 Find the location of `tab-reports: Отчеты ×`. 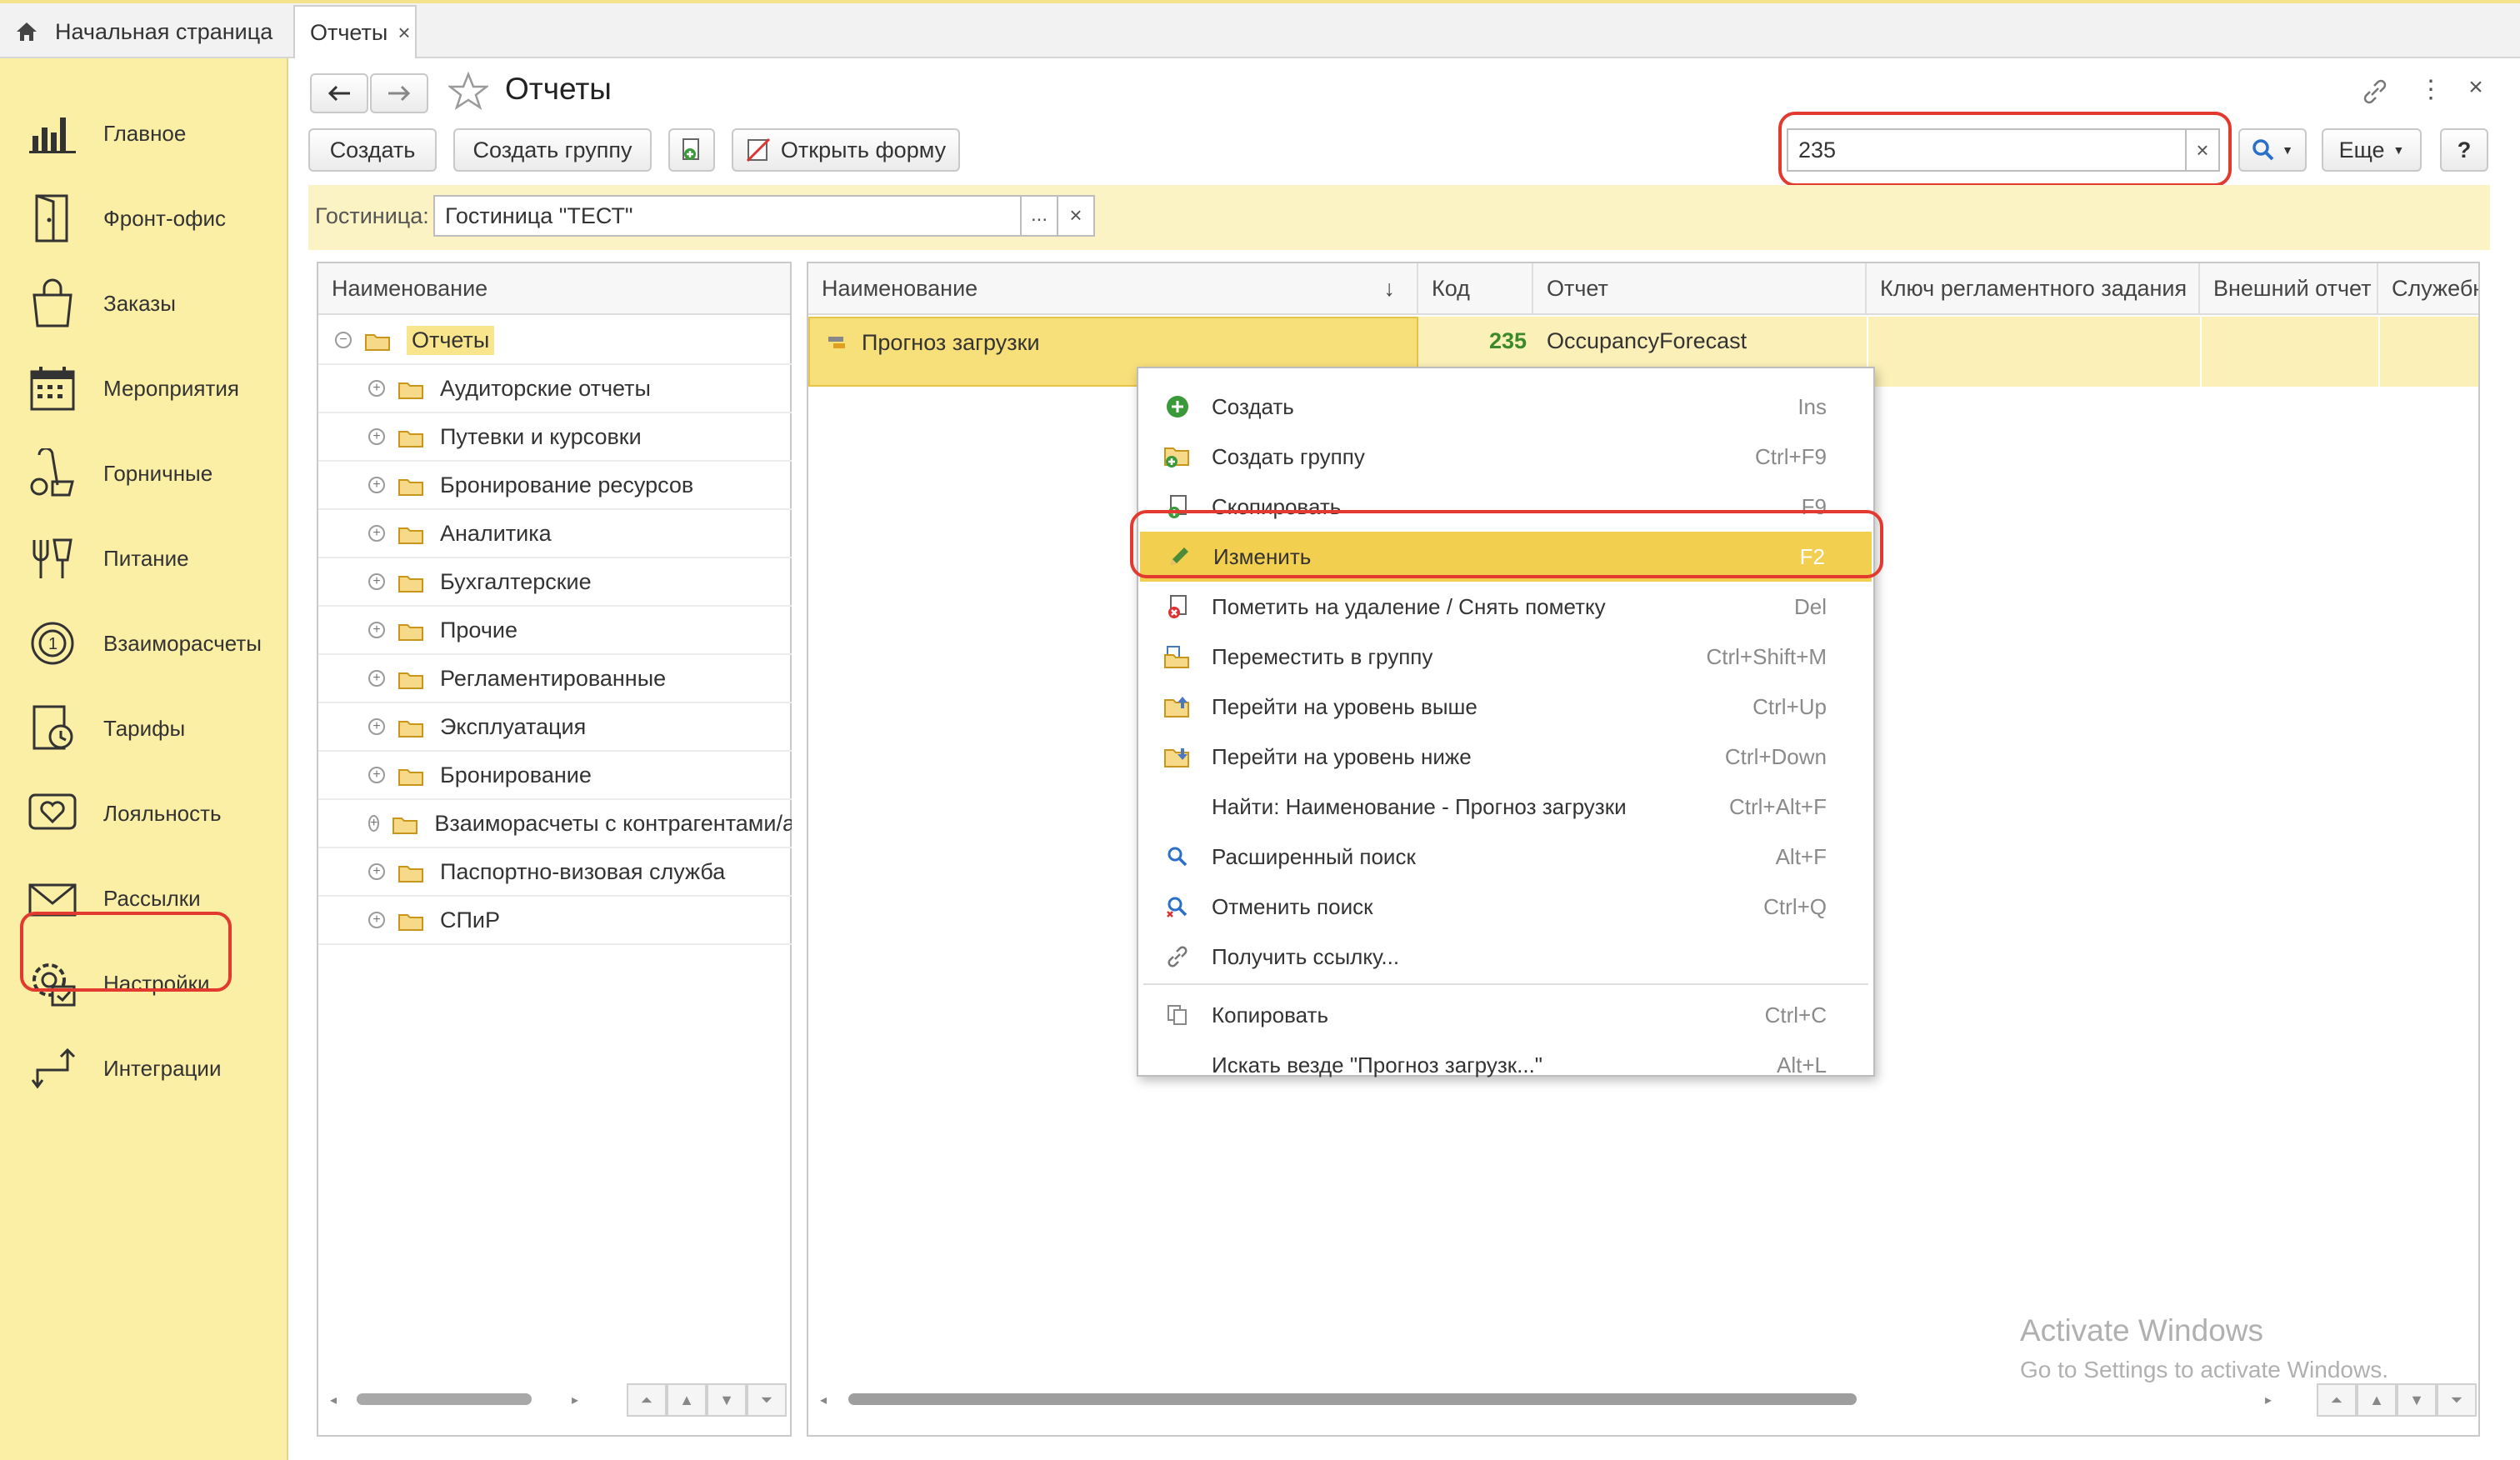

tab-reports: Отчеты × is located at coordinates (355, 31).